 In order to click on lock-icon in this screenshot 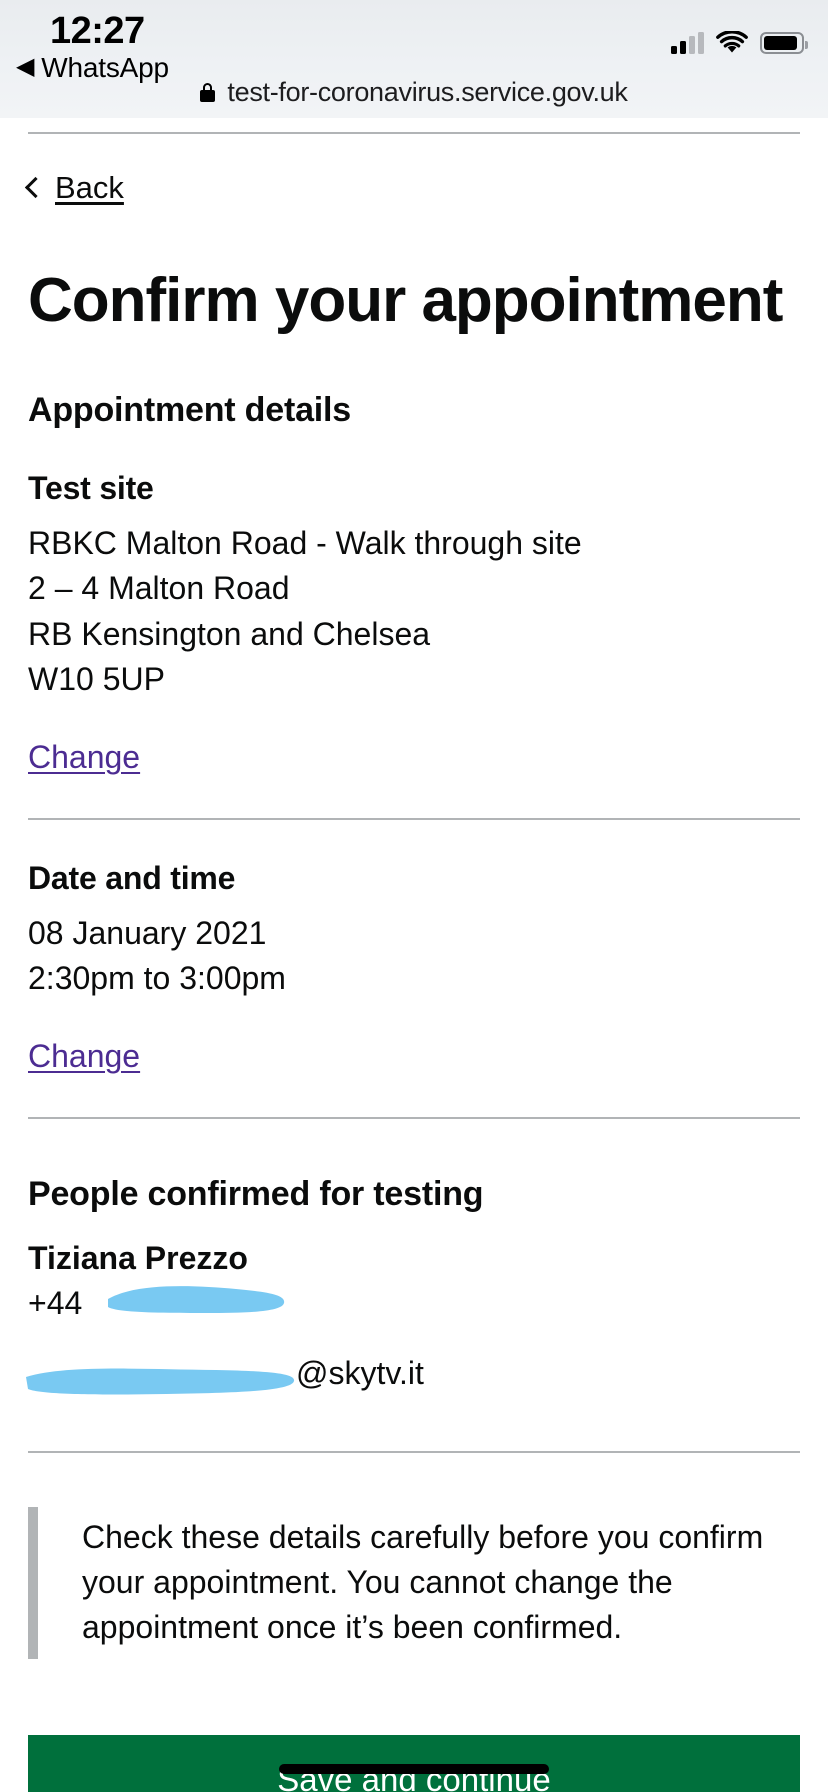, I will do `click(208, 92)`.